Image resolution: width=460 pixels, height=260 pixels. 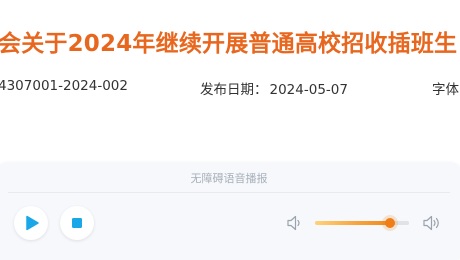 What do you see at coordinates (234, 90) in the screenshot?
I see `publish-date-label: 发布日期：` at bounding box center [234, 90].